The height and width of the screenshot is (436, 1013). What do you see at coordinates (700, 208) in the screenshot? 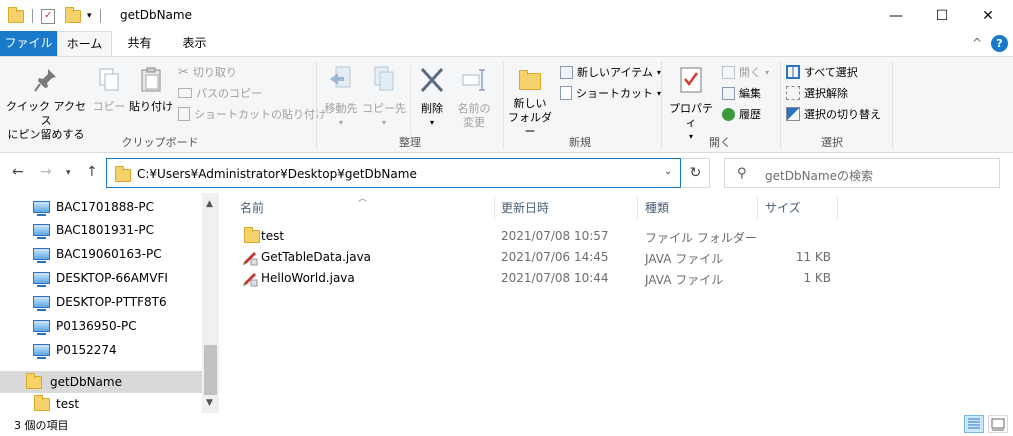
I see `column-header-type: 種類` at bounding box center [700, 208].